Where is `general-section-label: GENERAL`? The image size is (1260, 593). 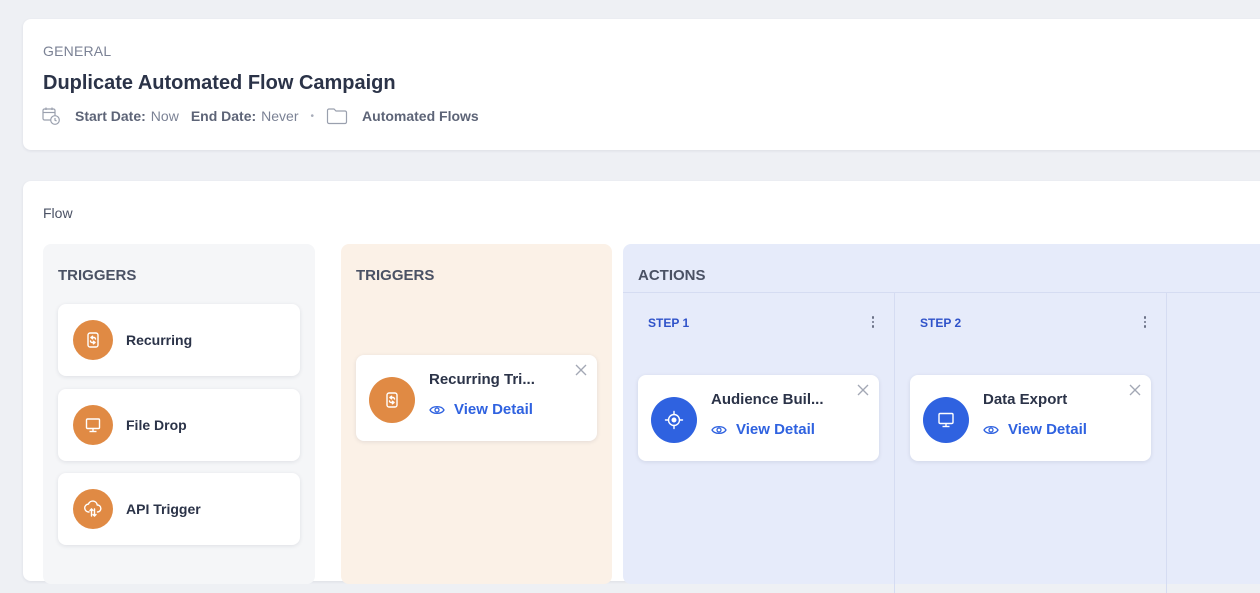
general-section-label: GENERAL is located at coordinates (77, 51).